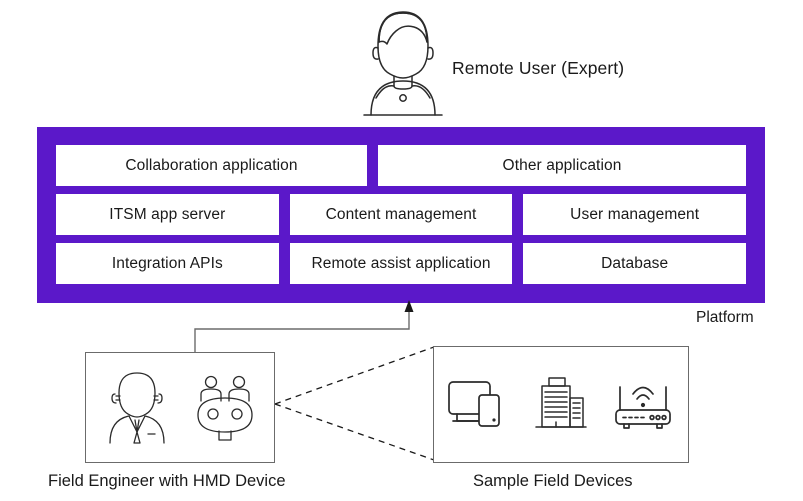 The height and width of the screenshot is (501, 803). I want to click on platform-tile-itsm-app-server: ITSM app server, so click(167, 214).